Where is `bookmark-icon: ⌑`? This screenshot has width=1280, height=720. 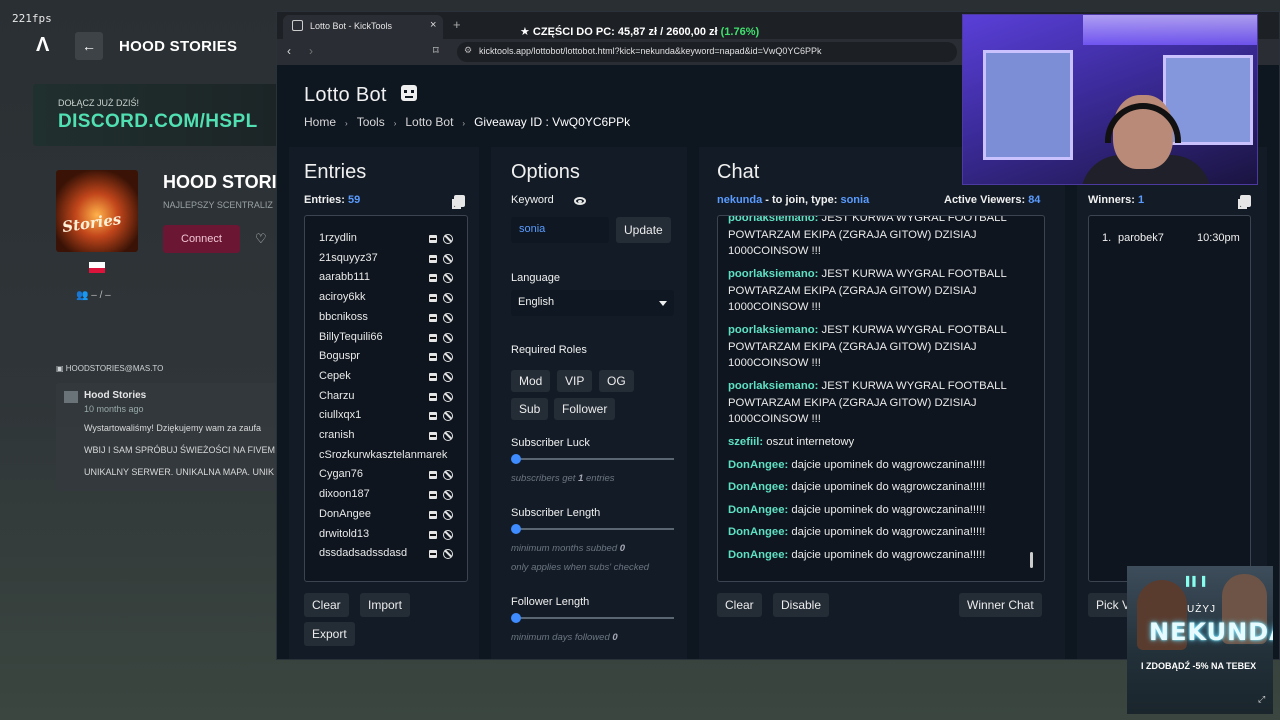 bookmark-icon: ⌑ is located at coordinates (436, 50).